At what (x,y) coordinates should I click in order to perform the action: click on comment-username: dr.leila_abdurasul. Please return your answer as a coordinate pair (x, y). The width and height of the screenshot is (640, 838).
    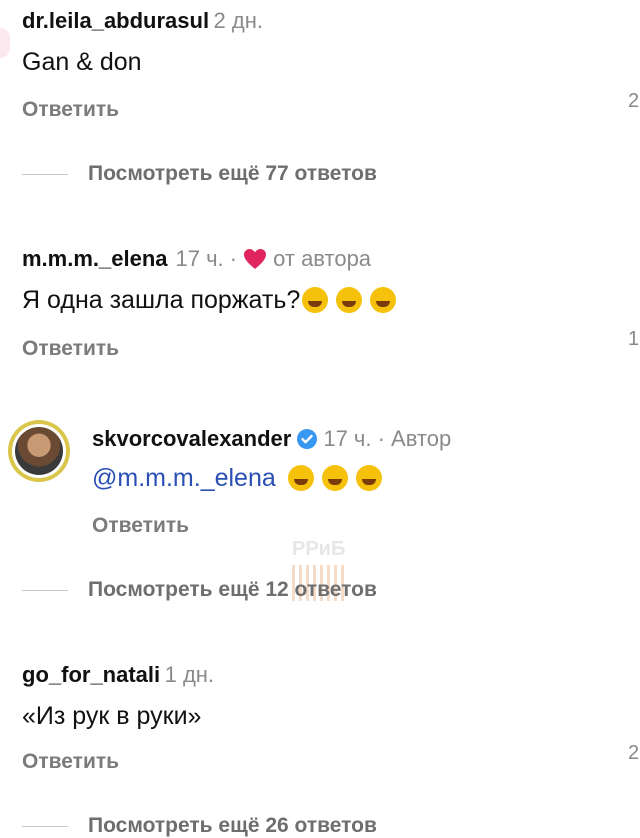
    Looking at the image, I should click on (115, 20).